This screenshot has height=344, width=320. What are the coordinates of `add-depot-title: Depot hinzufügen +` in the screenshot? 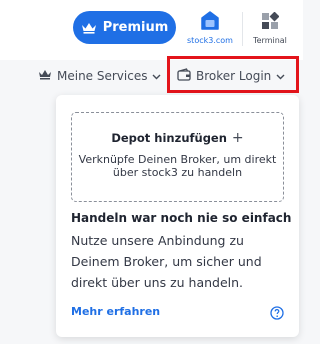 It's located at (177, 138).